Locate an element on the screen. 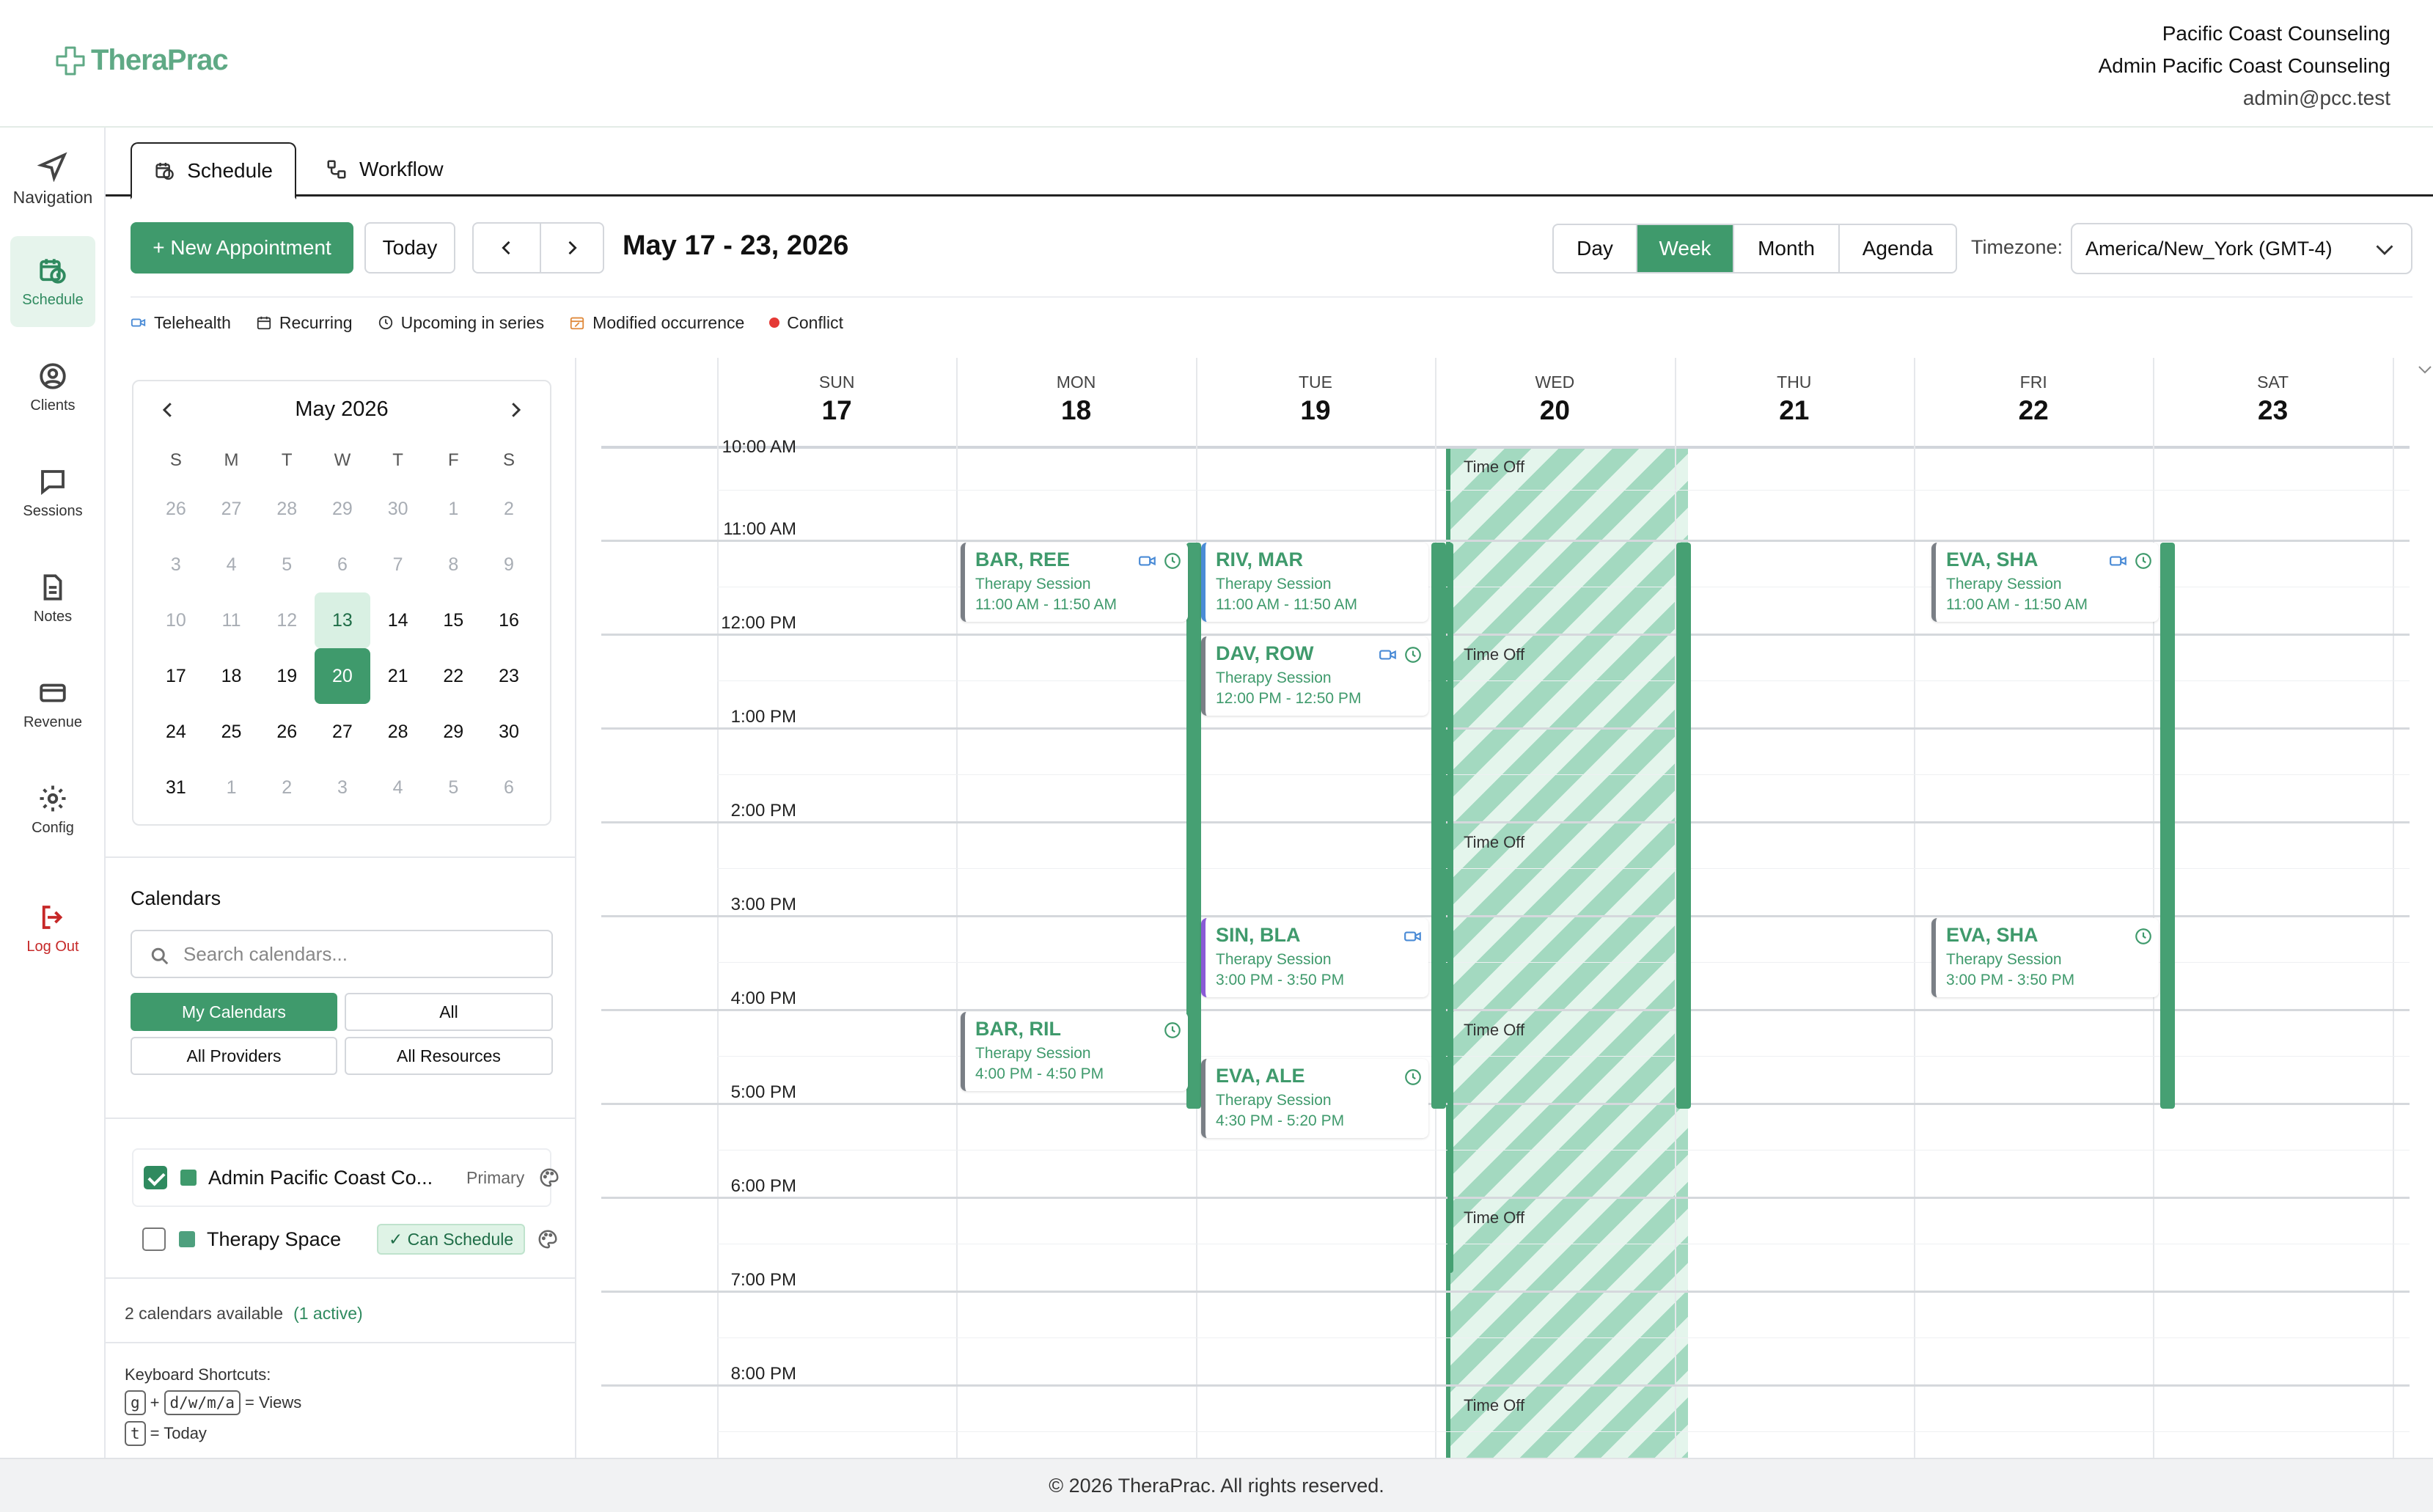 The width and height of the screenshot is (2433, 1512). mini-cal-next-button is located at coordinates (515, 410).